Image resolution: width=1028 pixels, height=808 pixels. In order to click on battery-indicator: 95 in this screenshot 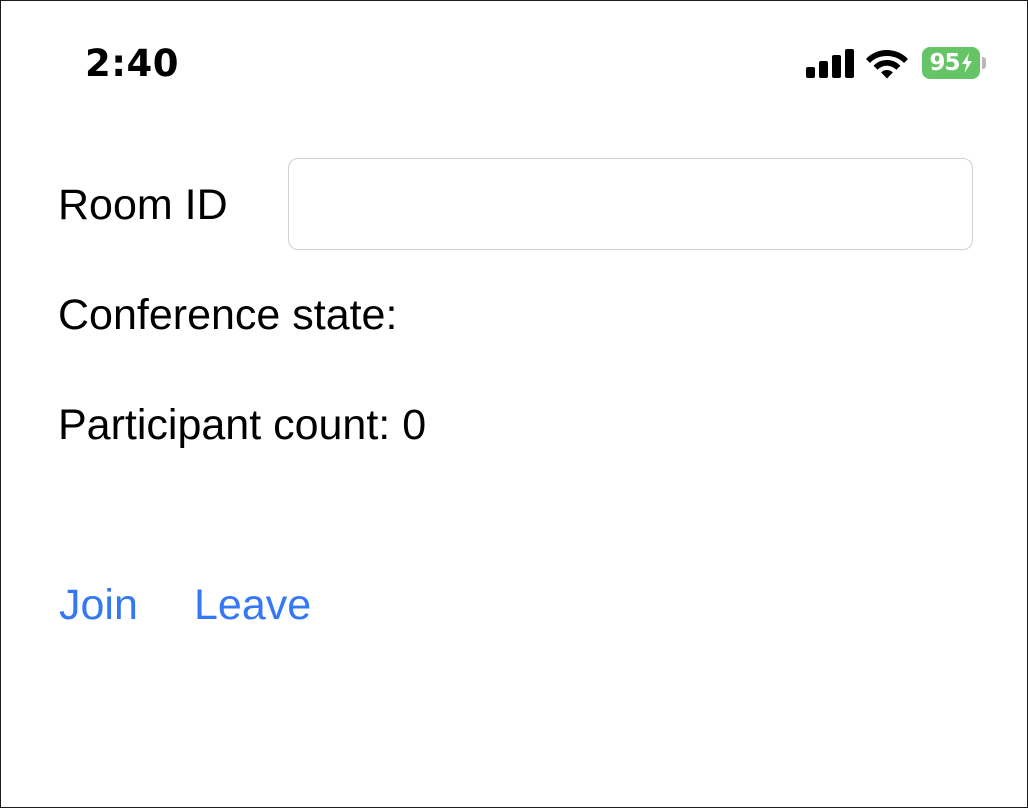, I will do `click(951, 63)`.